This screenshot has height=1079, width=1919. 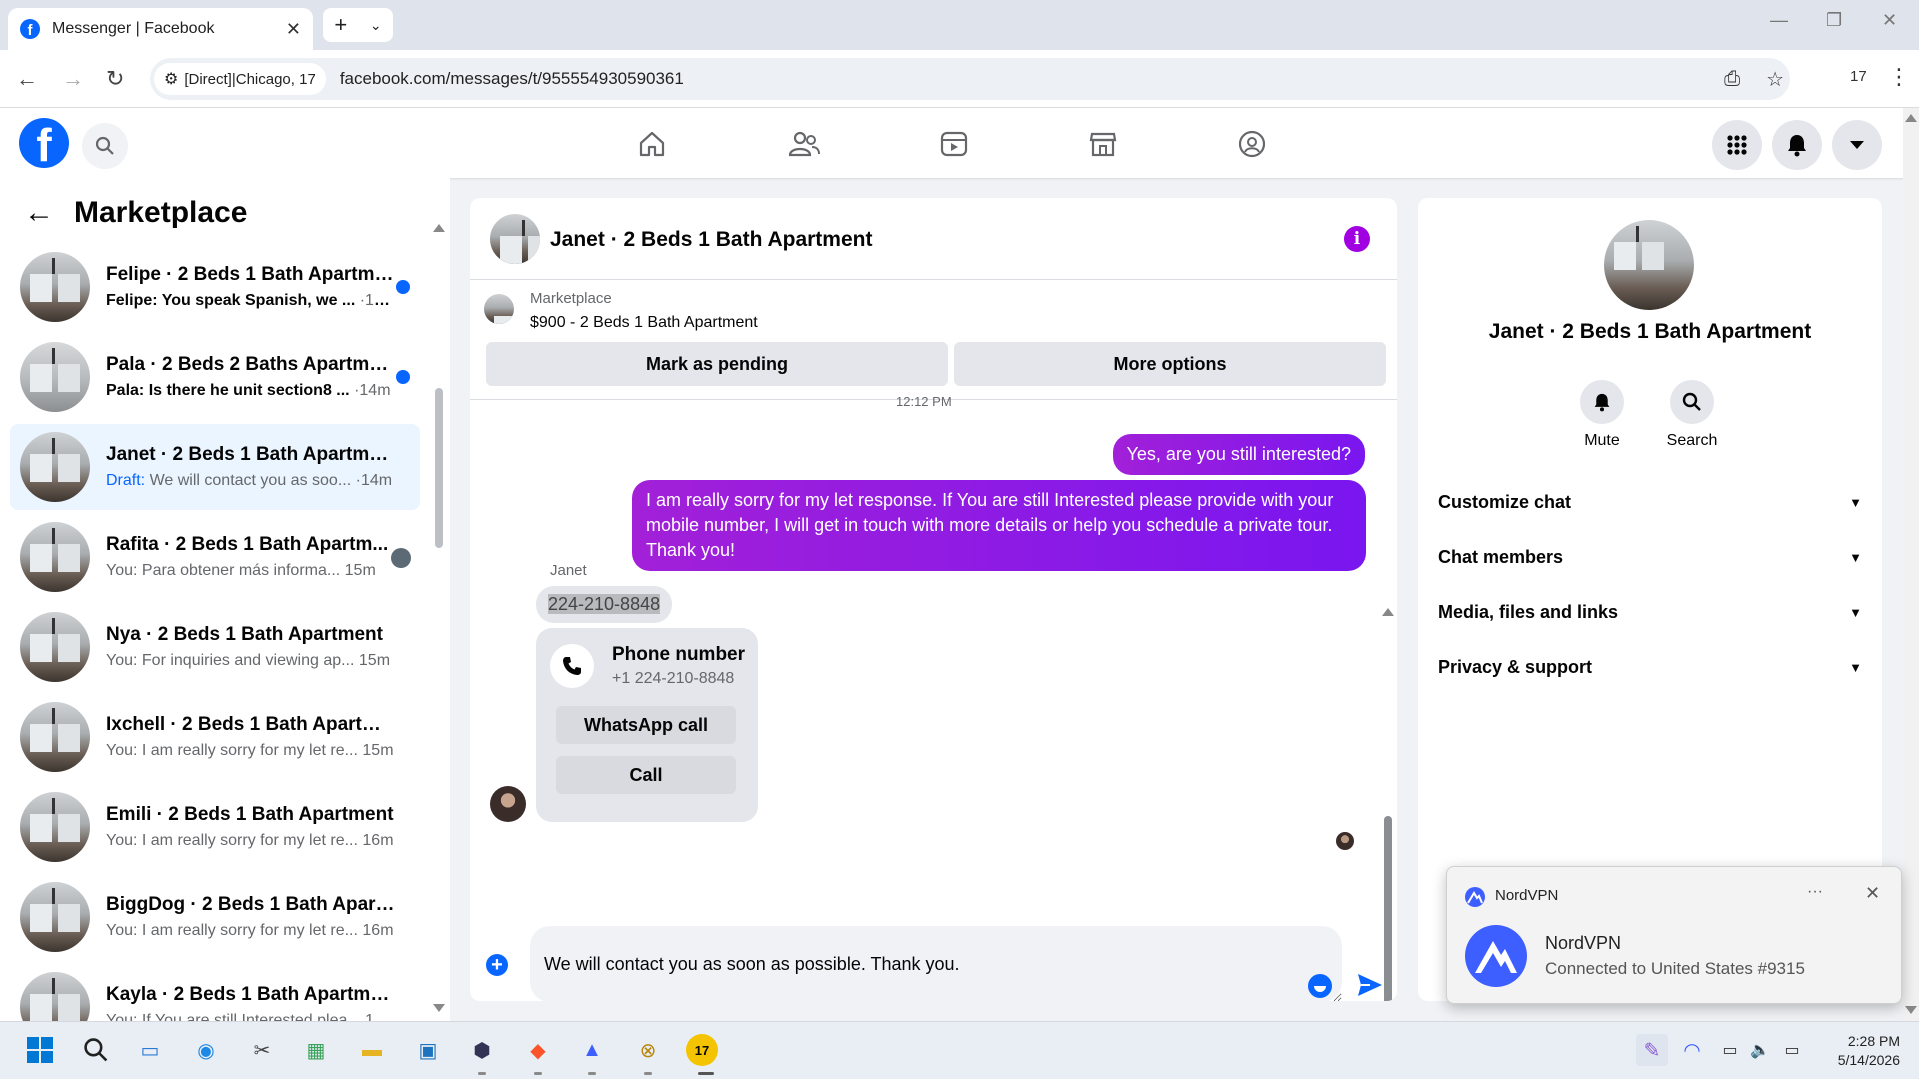 I want to click on running-indicator, so click(x=482, y=1073).